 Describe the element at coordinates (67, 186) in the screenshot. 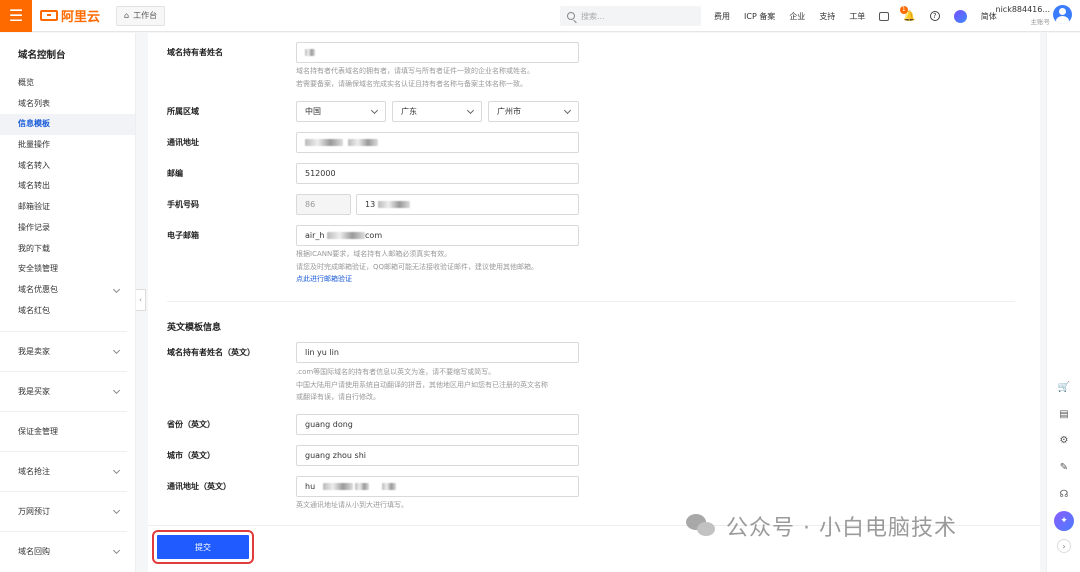

I see `sidebar-item-transfer-out: 域名转出` at that location.